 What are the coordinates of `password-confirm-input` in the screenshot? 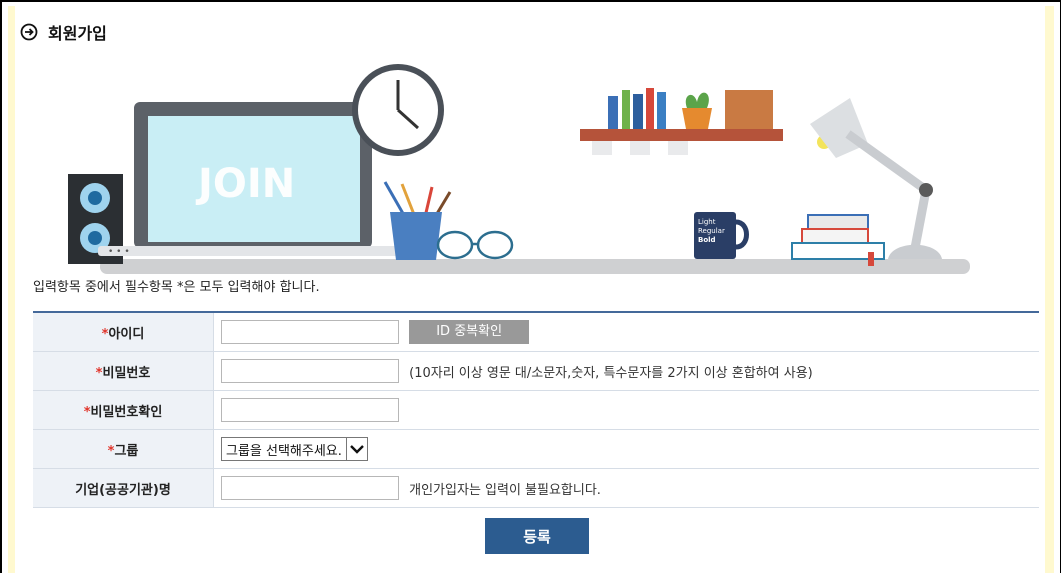 It's located at (310, 410).